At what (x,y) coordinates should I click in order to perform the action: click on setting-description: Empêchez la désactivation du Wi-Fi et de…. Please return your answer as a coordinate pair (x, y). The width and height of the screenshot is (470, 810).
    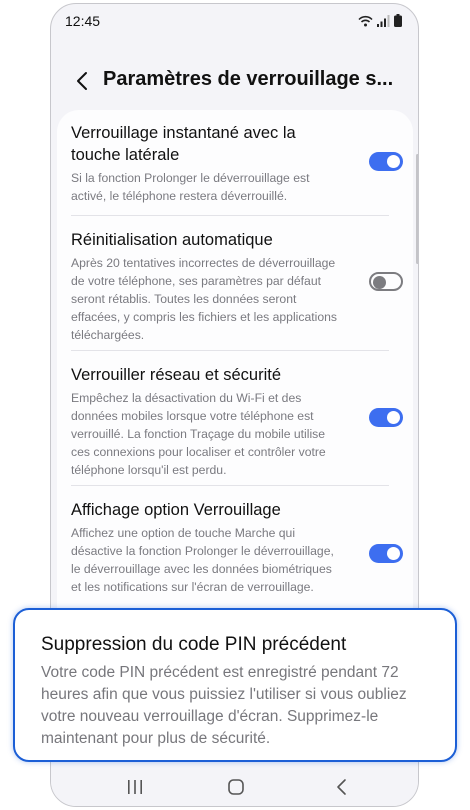
    Looking at the image, I should click on (198, 434).